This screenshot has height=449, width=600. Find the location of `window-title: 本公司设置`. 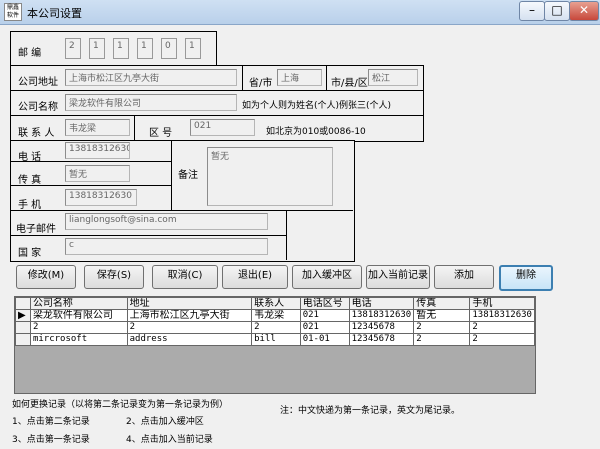

window-title: 本公司设置 is located at coordinates (54, 13).